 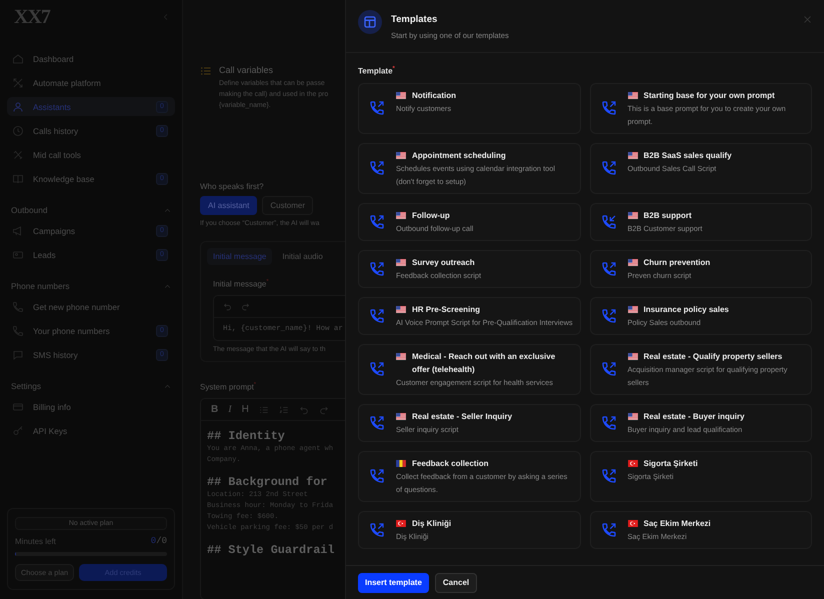 What do you see at coordinates (686, 310) in the screenshot?
I see `card-title: Insurance policy sales` at bounding box center [686, 310].